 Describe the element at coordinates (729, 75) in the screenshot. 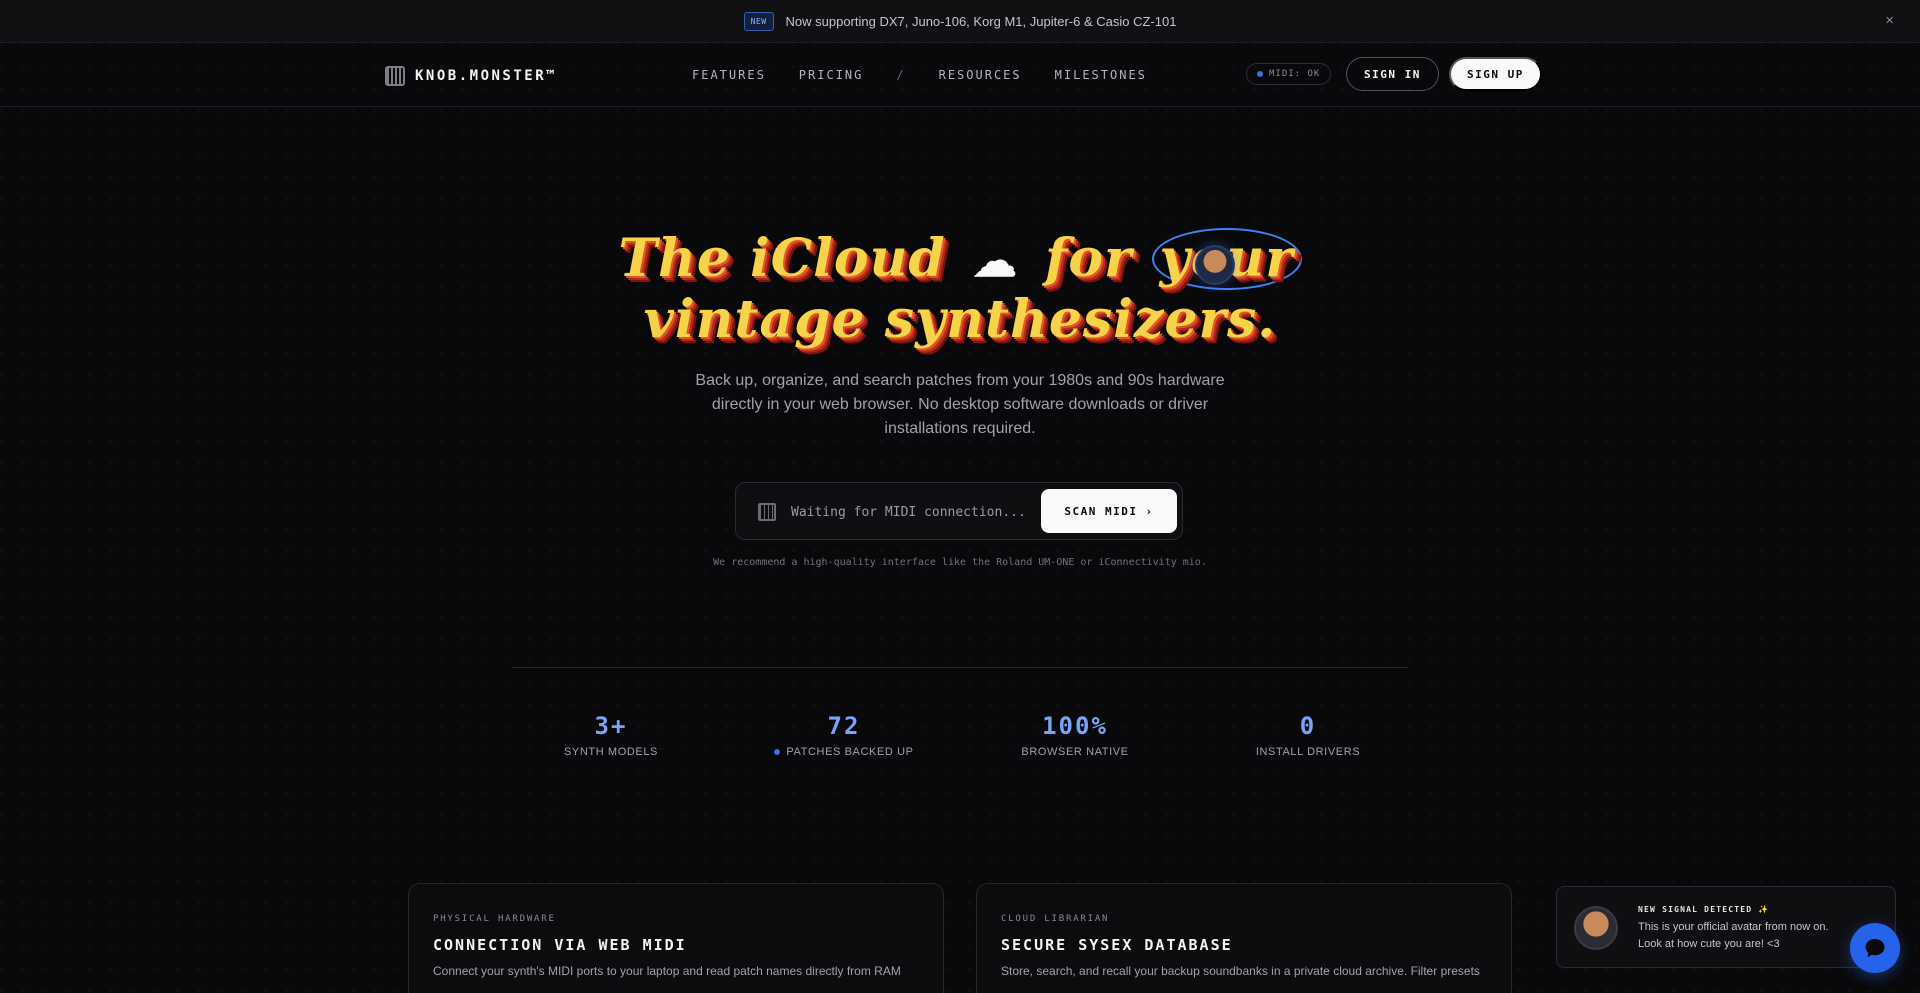

I see `nav-link-features: FEATURES` at that location.